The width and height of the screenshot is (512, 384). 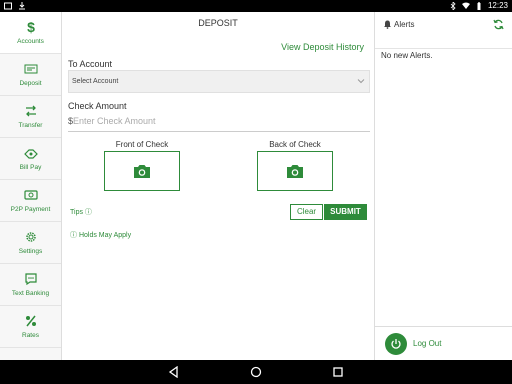 I want to click on logout-label: Log Out, so click(x=427, y=343).